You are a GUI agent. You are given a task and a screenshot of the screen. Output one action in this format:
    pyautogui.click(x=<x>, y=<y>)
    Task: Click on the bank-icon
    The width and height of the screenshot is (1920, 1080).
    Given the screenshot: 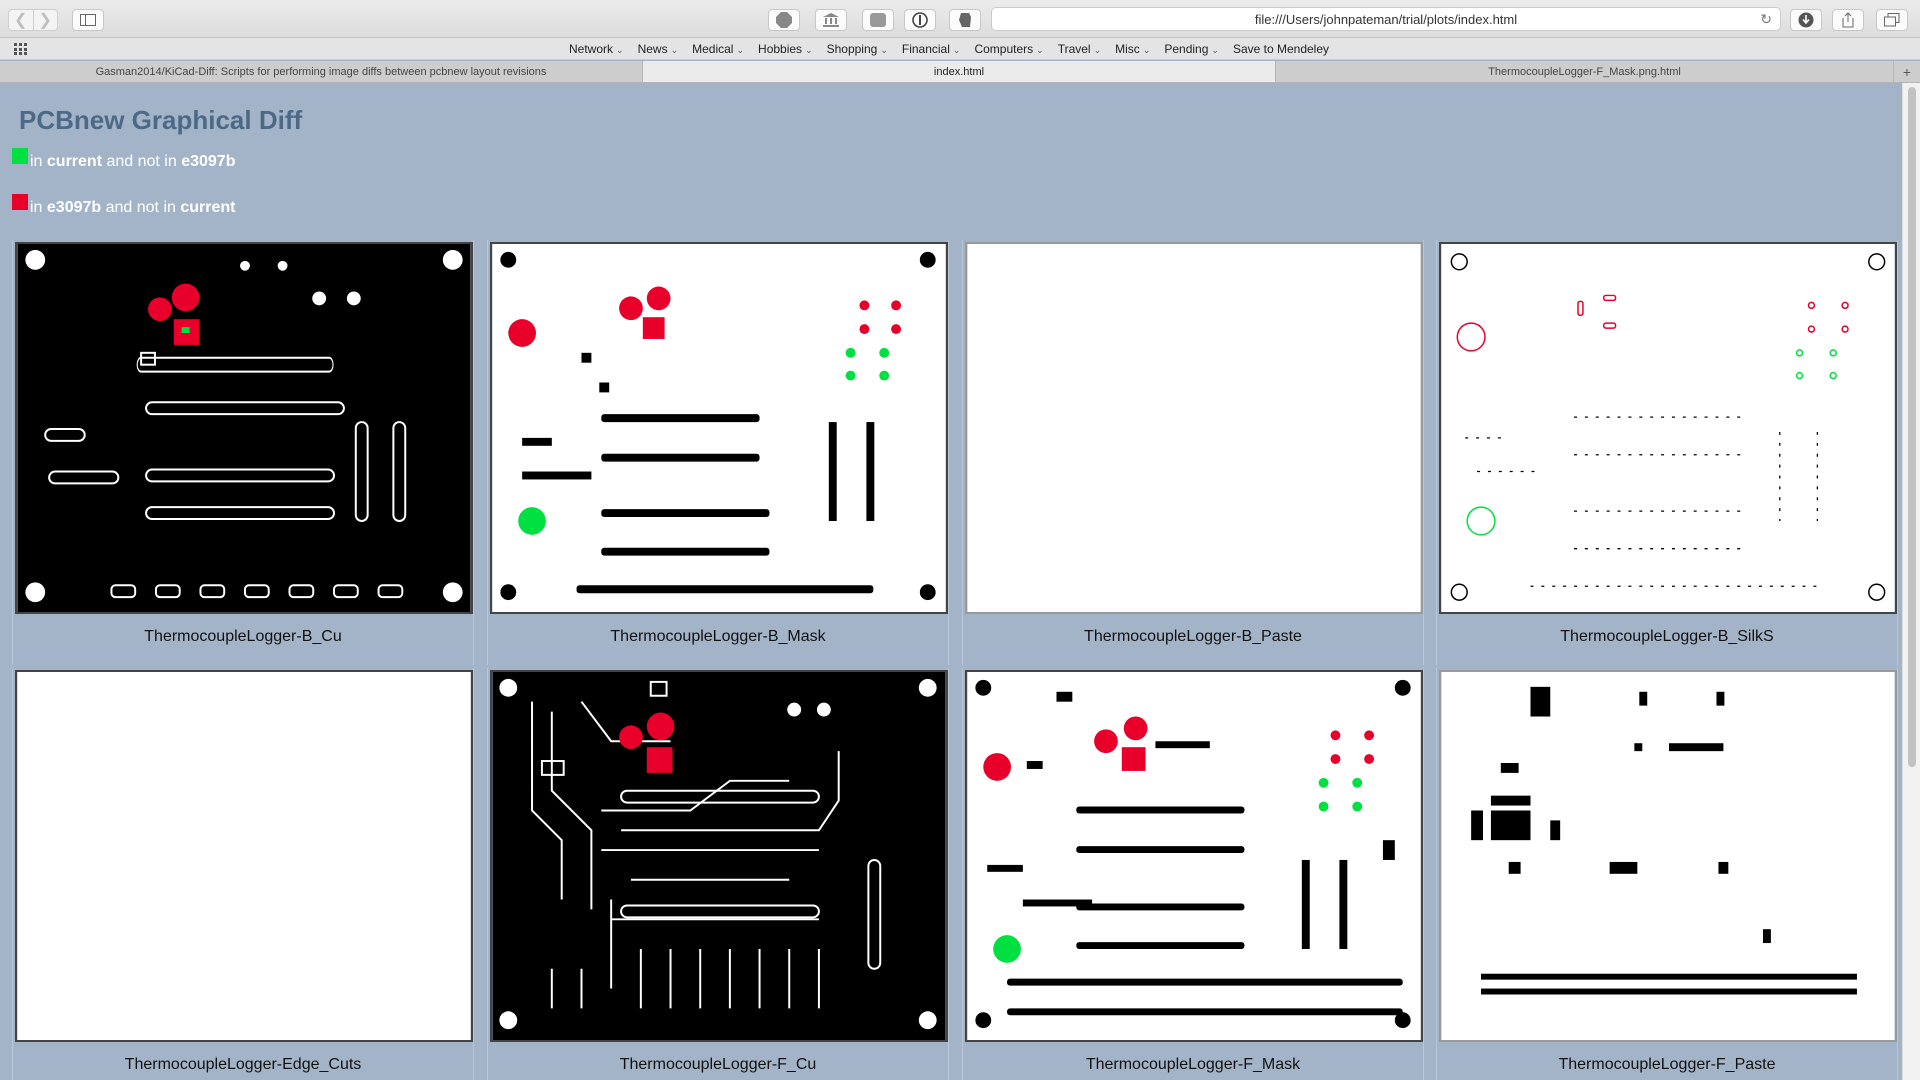 What is the action you would take?
    pyautogui.click(x=831, y=20)
    